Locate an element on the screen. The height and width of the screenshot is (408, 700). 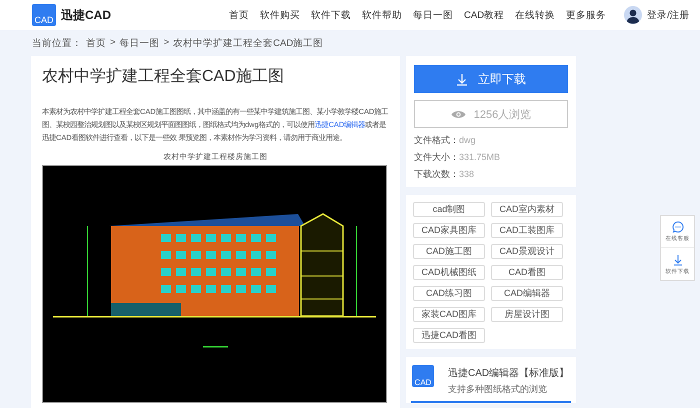
breadcrumb-label: 当前位置： is located at coordinates (57, 42).